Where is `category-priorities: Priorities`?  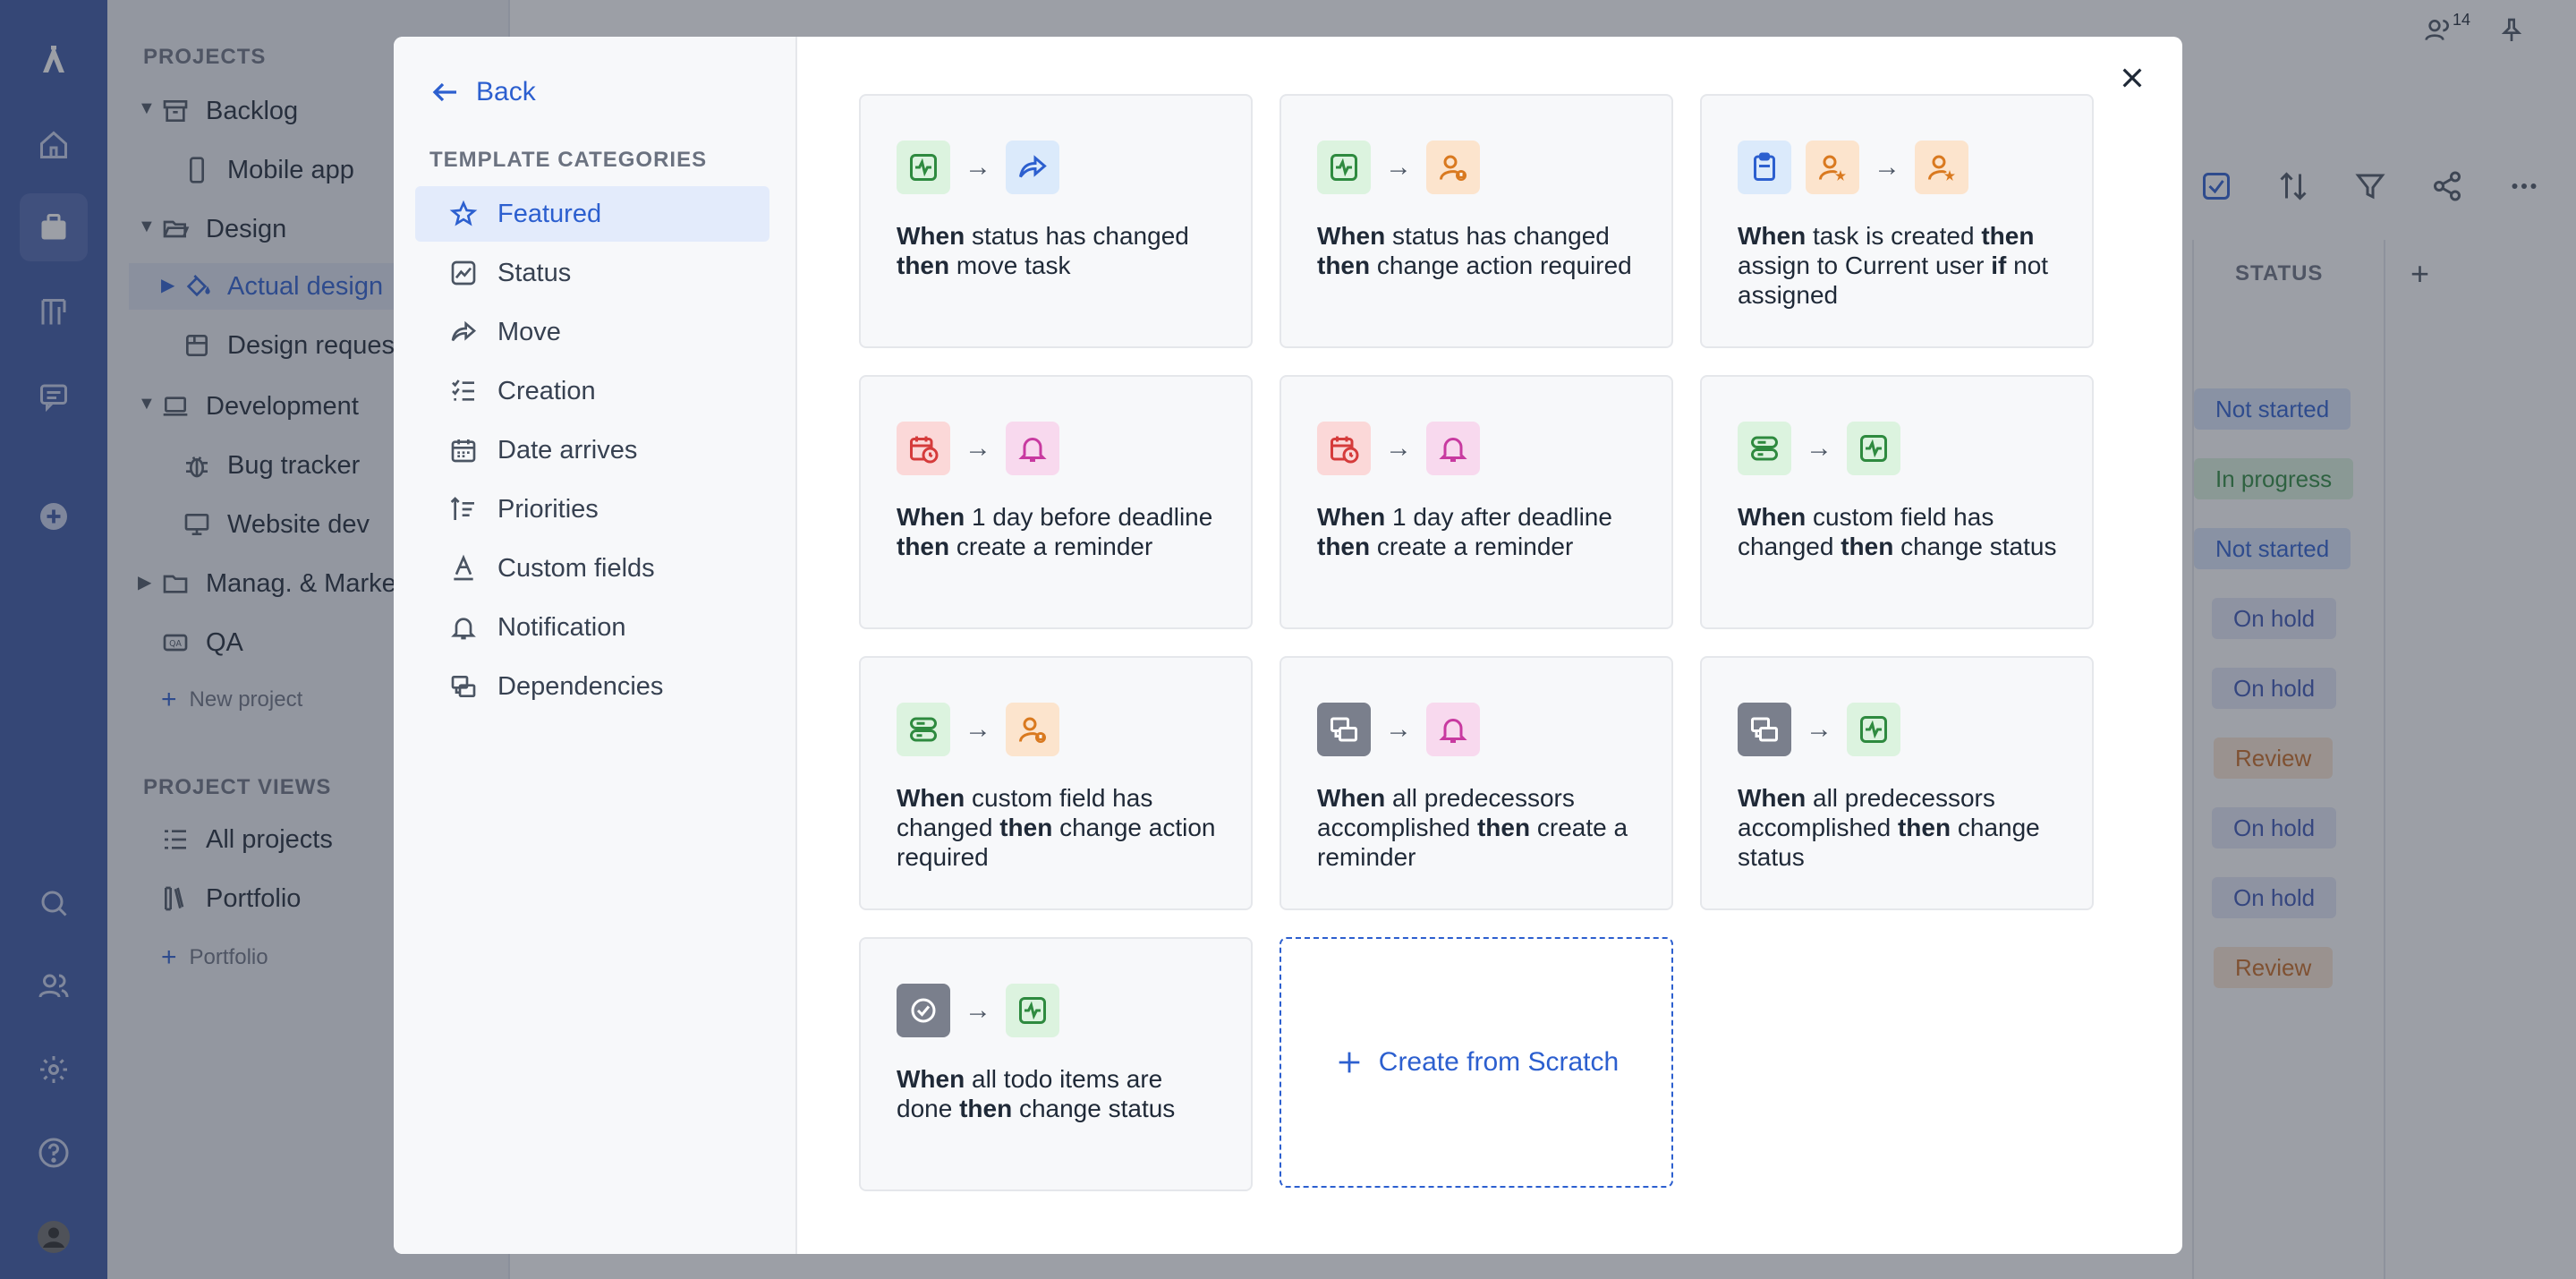
category-priorities: Priorities is located at coordinates (592, 509).